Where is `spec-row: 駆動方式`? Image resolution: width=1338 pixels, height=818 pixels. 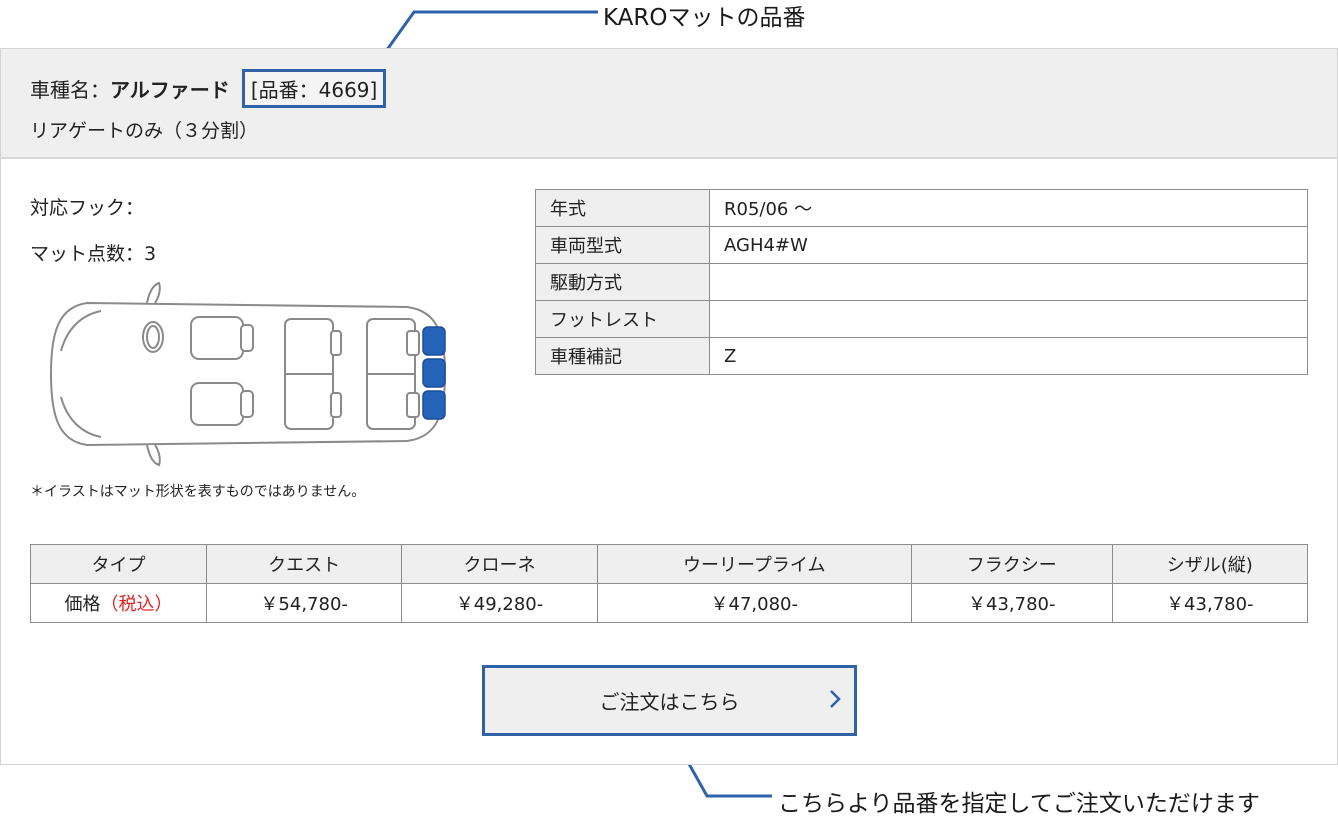
spec-row: 駆動方式 is located at coordinates (921, 282).